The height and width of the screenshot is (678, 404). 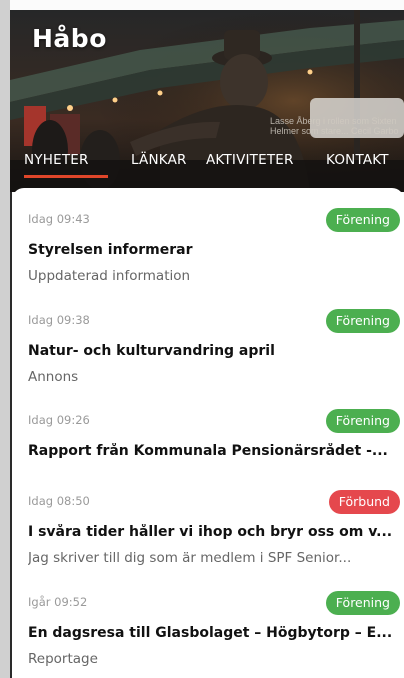 What do you see at coordinates (110, 250) in the screenshot?
I see `news-title: Styrelsen informerar` at bounding box center [110, 250].